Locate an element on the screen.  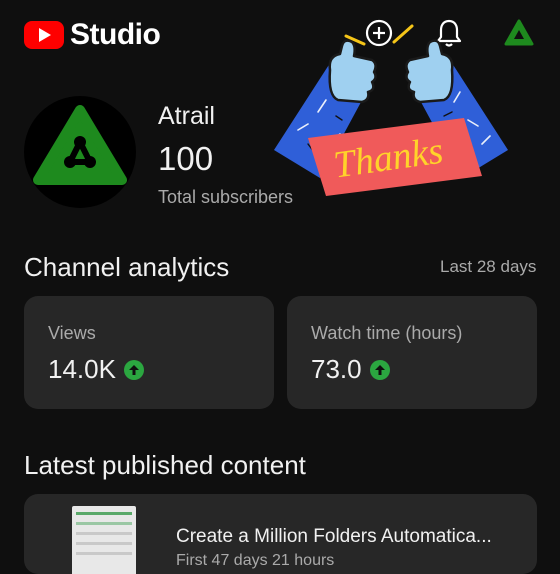
logo-text: Studio is located at coordinates (115, 34).